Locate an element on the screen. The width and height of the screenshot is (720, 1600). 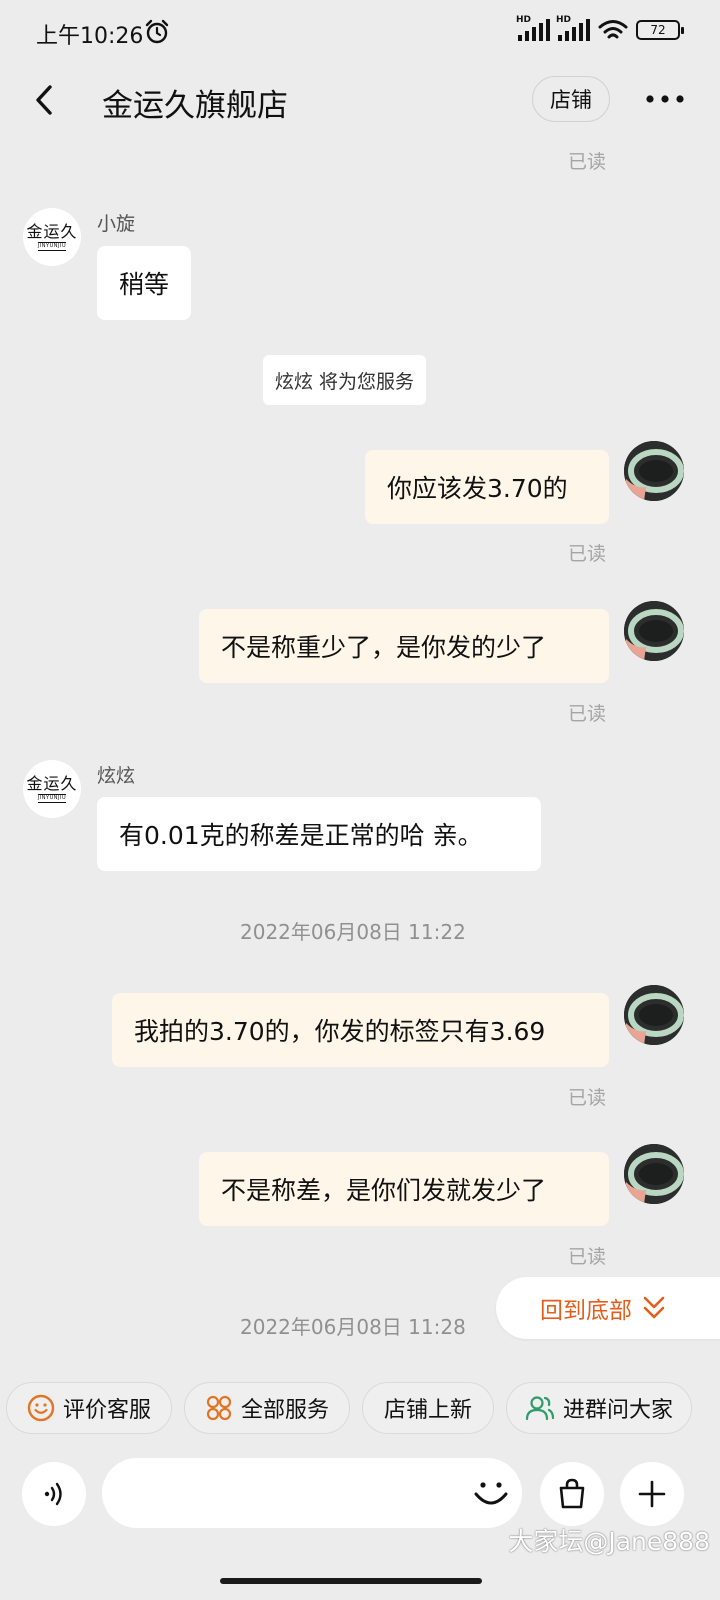
grid-icon is located at coordinates (219, 1408).